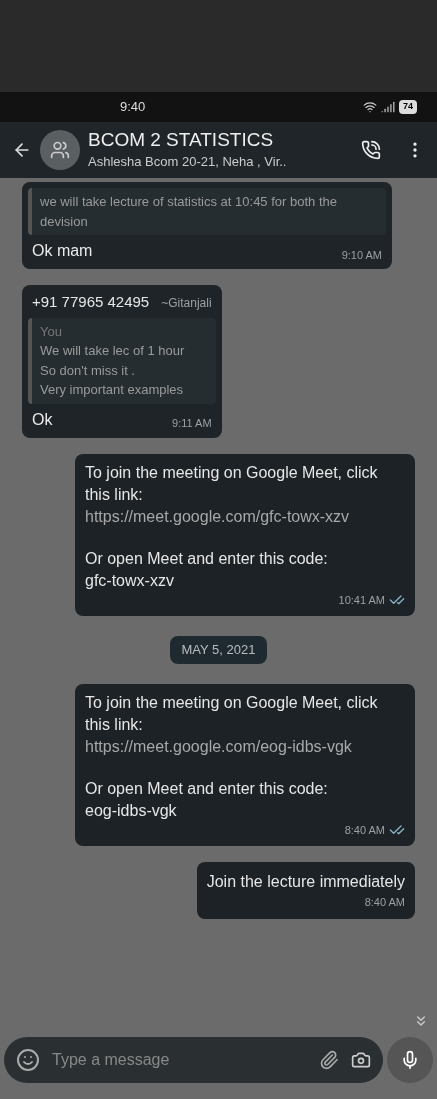  Describe the element at coordinates (361, 1060) in the screenshot. I see `camera-icon` at that location.